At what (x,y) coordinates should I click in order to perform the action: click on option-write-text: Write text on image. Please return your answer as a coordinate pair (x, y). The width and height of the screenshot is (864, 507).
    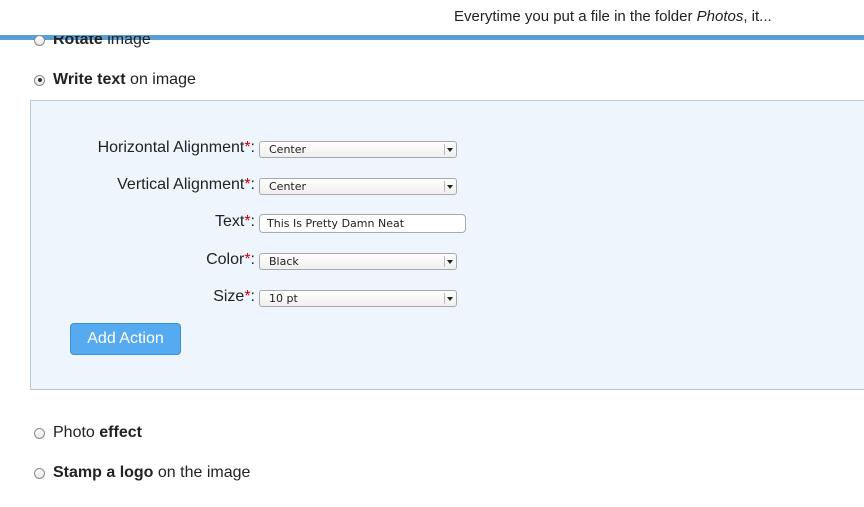
    Looking at the image, I should click on (115, 80).